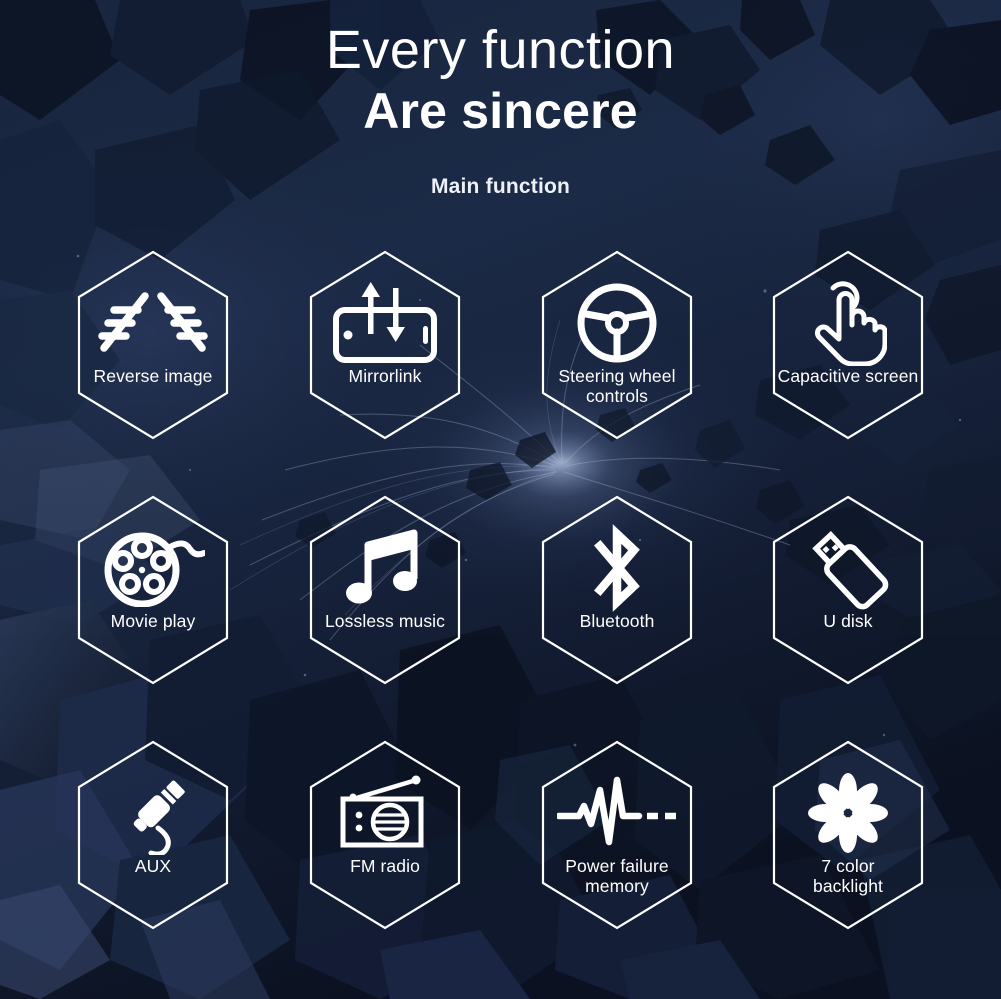  I want to click on feature-hex-tile-mirrorlink: Mirrorlink, so click(385, 345).